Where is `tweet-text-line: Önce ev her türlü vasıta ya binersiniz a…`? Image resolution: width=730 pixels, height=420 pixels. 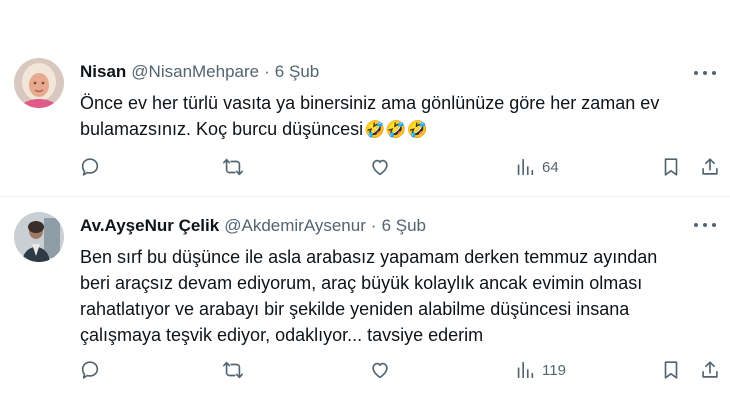
tweet-text-line: Önce ev her türlü vasıta ya binersiniz a… is located at coordinates (370, 103).